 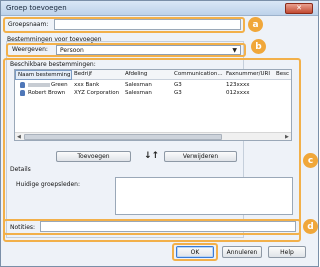 I want to click on swap-arrows-icon: ↓↑, so click(x=152, y=156).